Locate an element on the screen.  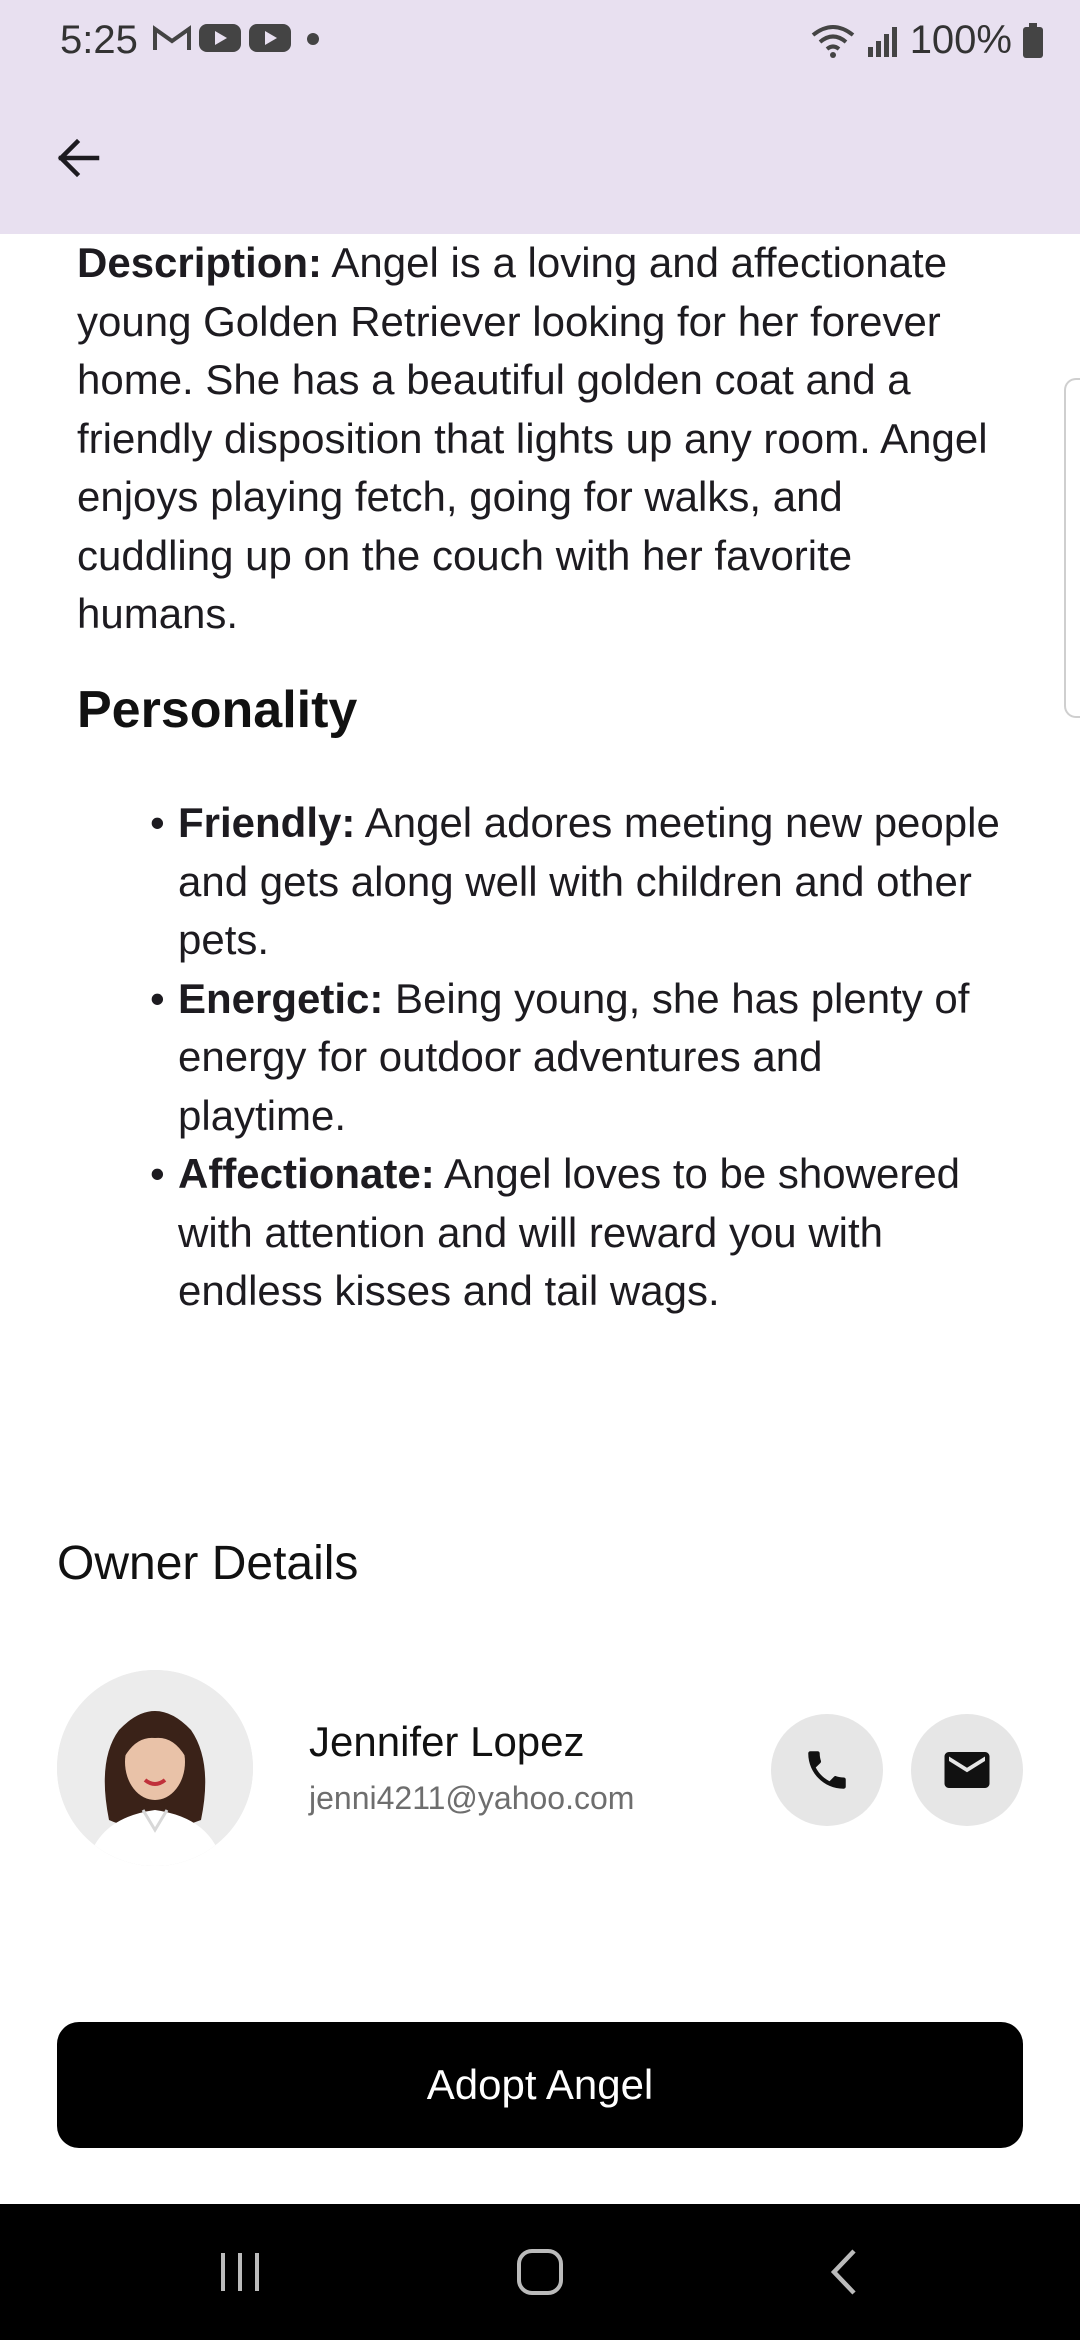
trait-label: Energetic: is located at coordinates (281, 998).